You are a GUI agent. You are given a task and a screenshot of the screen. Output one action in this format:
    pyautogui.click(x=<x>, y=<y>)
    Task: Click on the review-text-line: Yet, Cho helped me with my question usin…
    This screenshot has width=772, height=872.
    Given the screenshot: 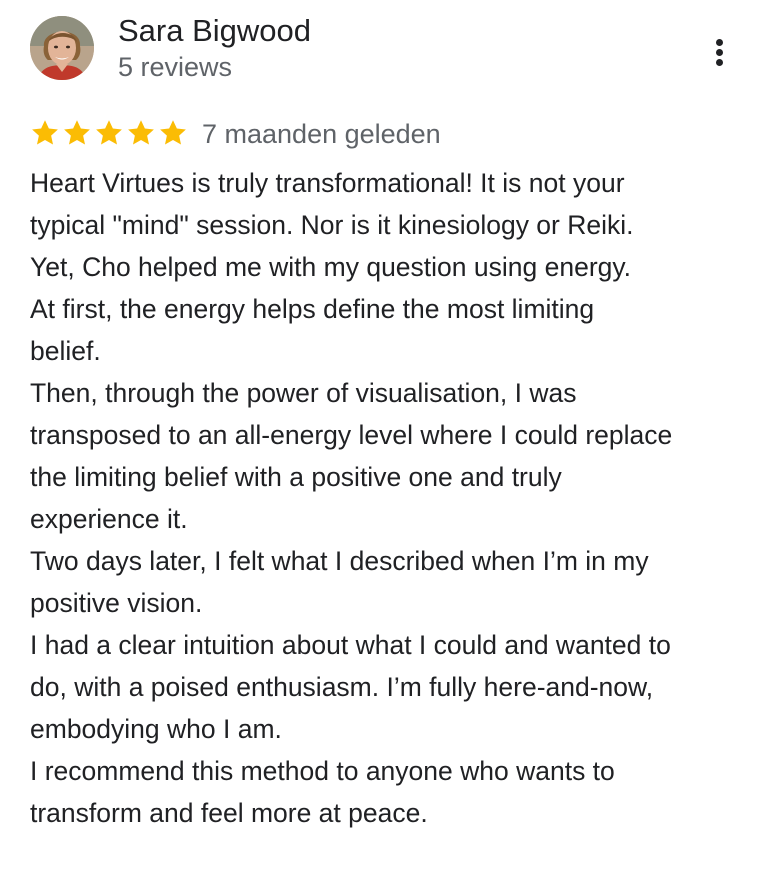 What is the action you would take?
    pyautogui.click(x=331, y=267)
    